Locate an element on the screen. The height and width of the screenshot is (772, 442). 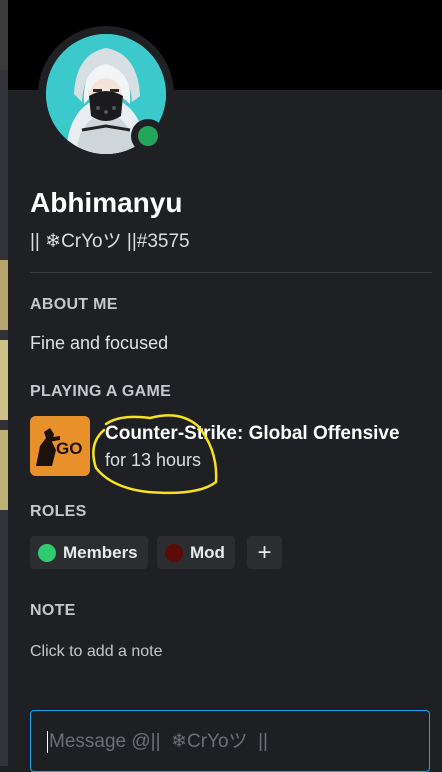
online-status-indicator is located at coordinates (148, 136).